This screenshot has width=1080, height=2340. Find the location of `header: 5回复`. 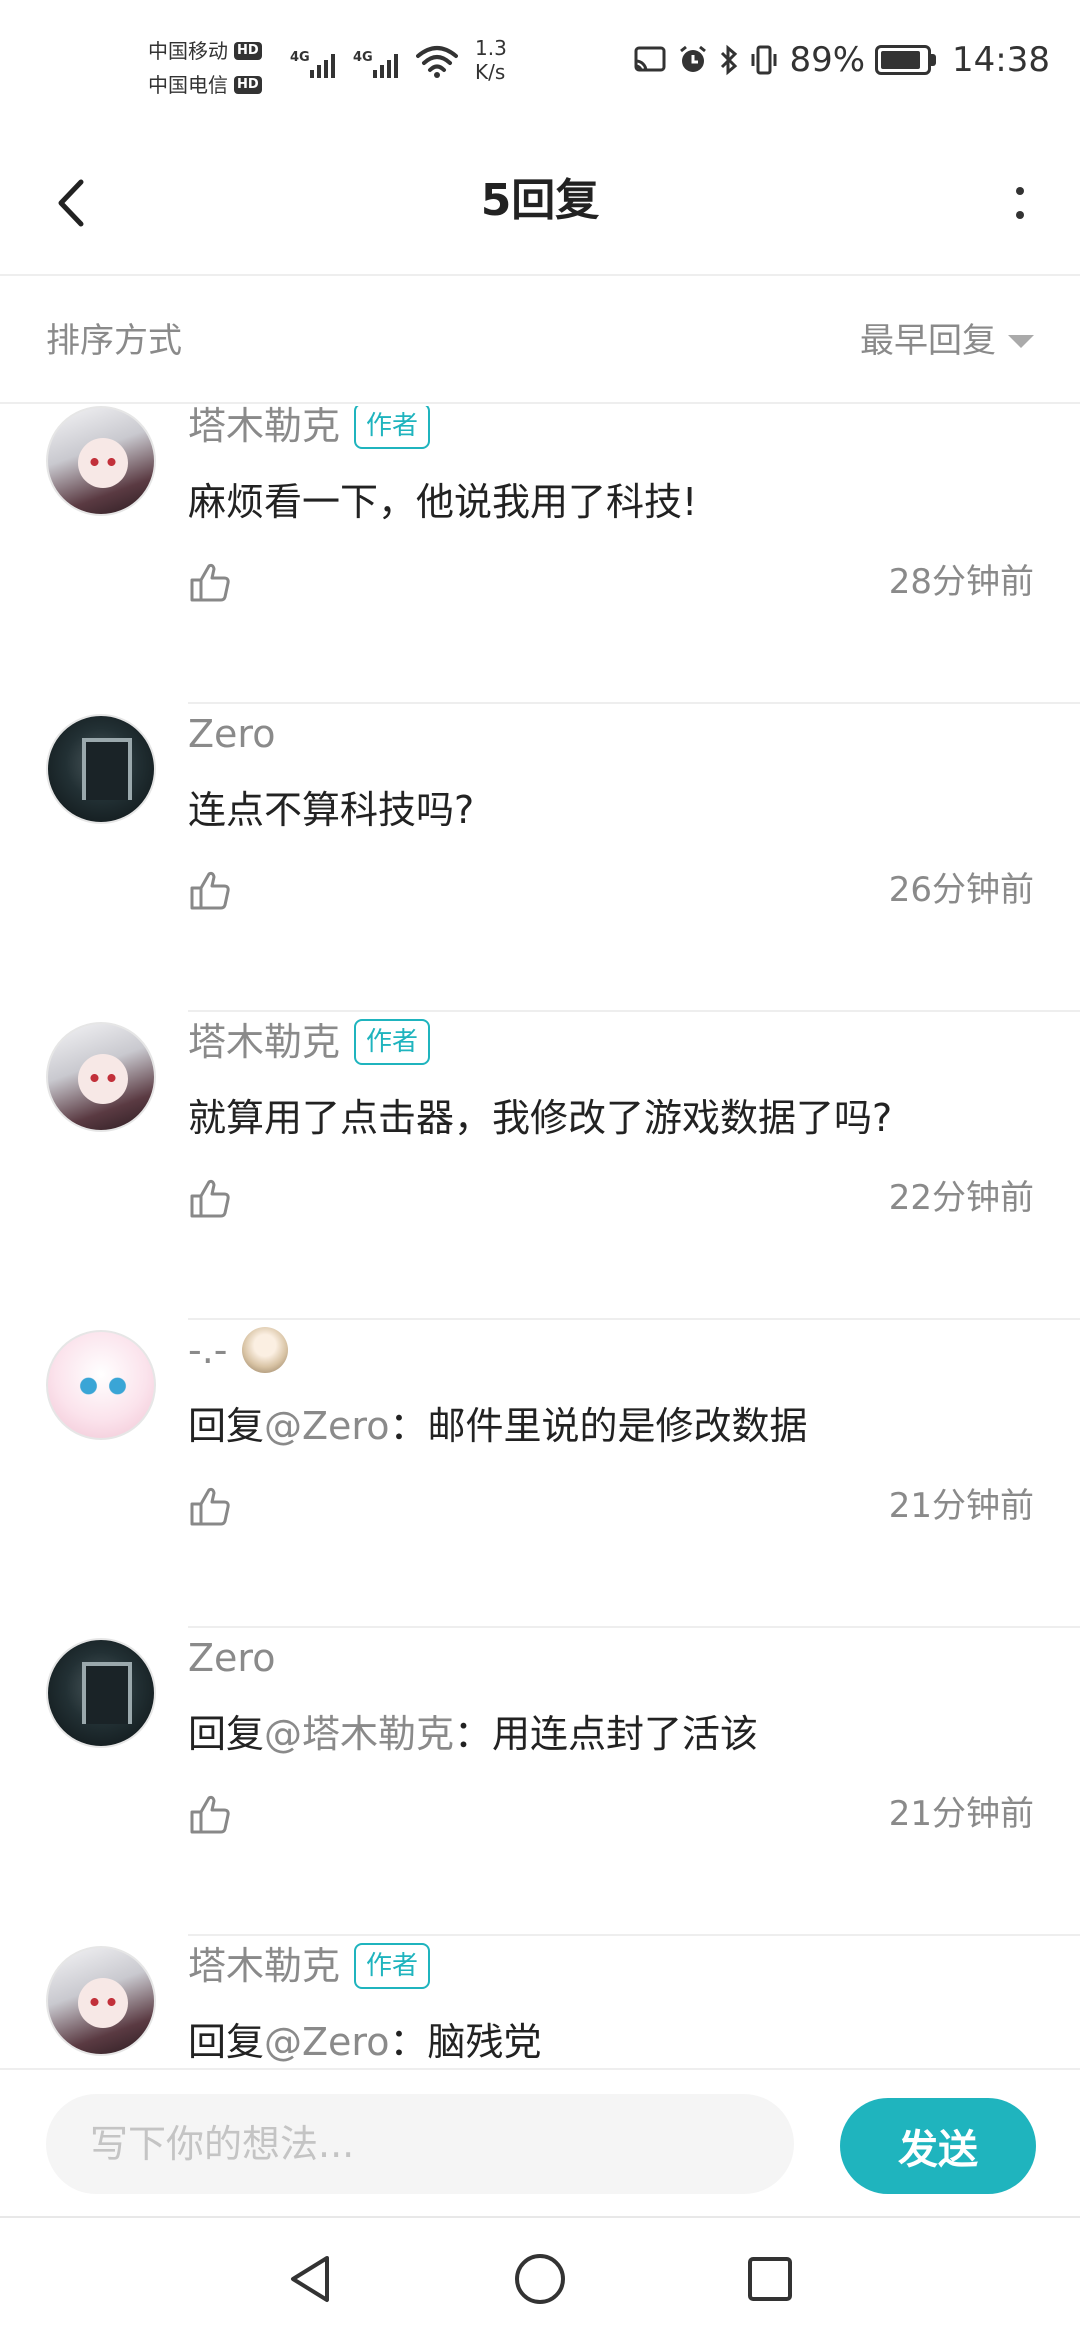

header: 5回复 is located at coordinates (540, 203).